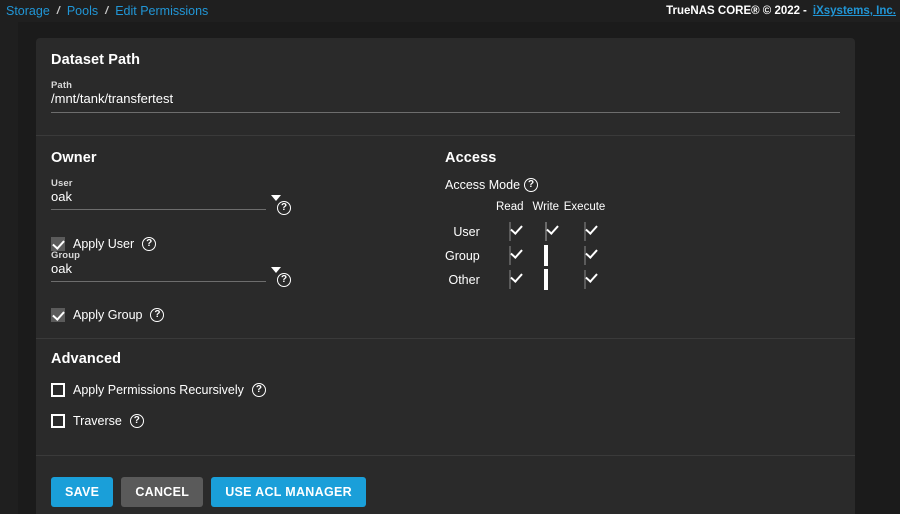  I want to click on apply-user-label: Apply User, so click(104, 244).